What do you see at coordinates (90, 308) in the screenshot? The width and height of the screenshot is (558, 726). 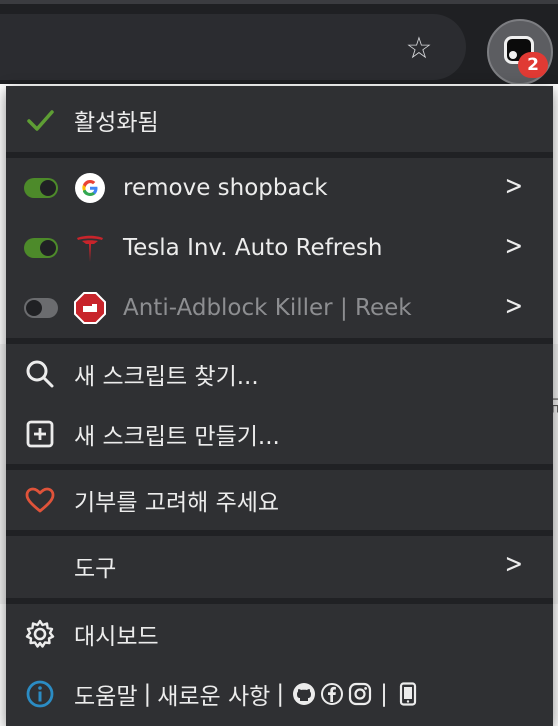 I see `stop-hand-icon` at bounding box center [90, 308].